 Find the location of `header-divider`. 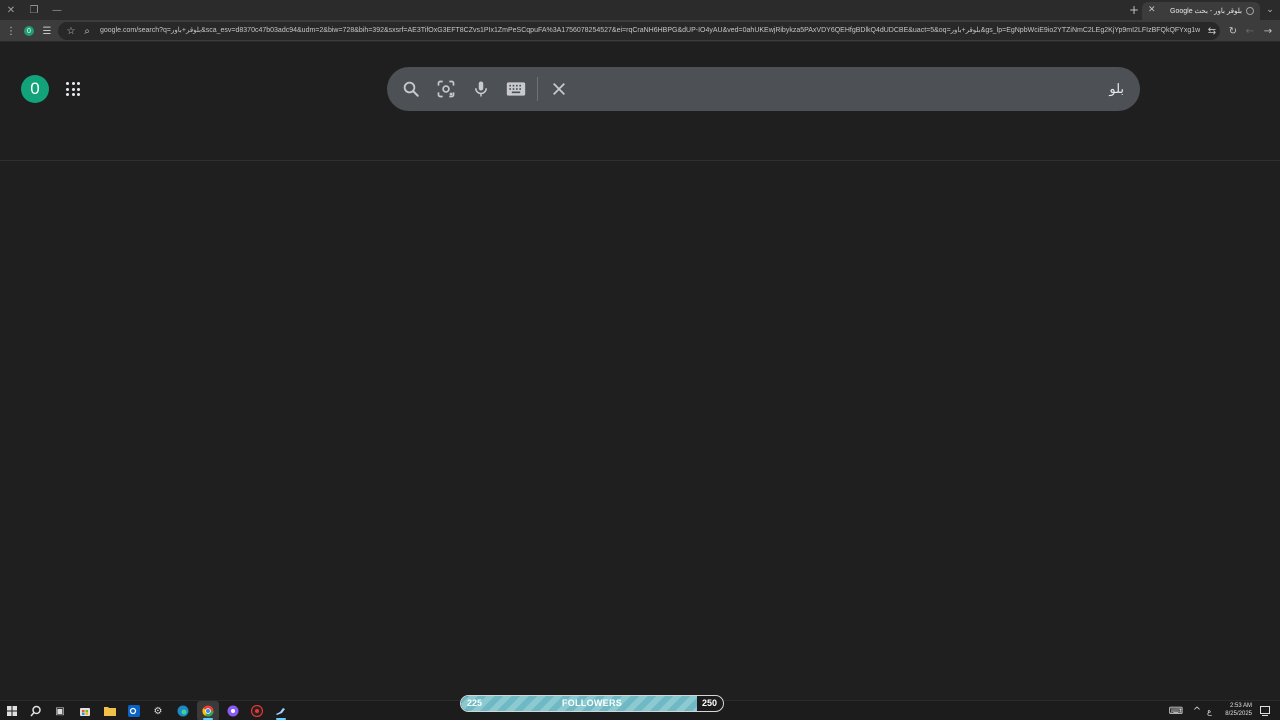

header-divider is located at coordinates (640, 160).